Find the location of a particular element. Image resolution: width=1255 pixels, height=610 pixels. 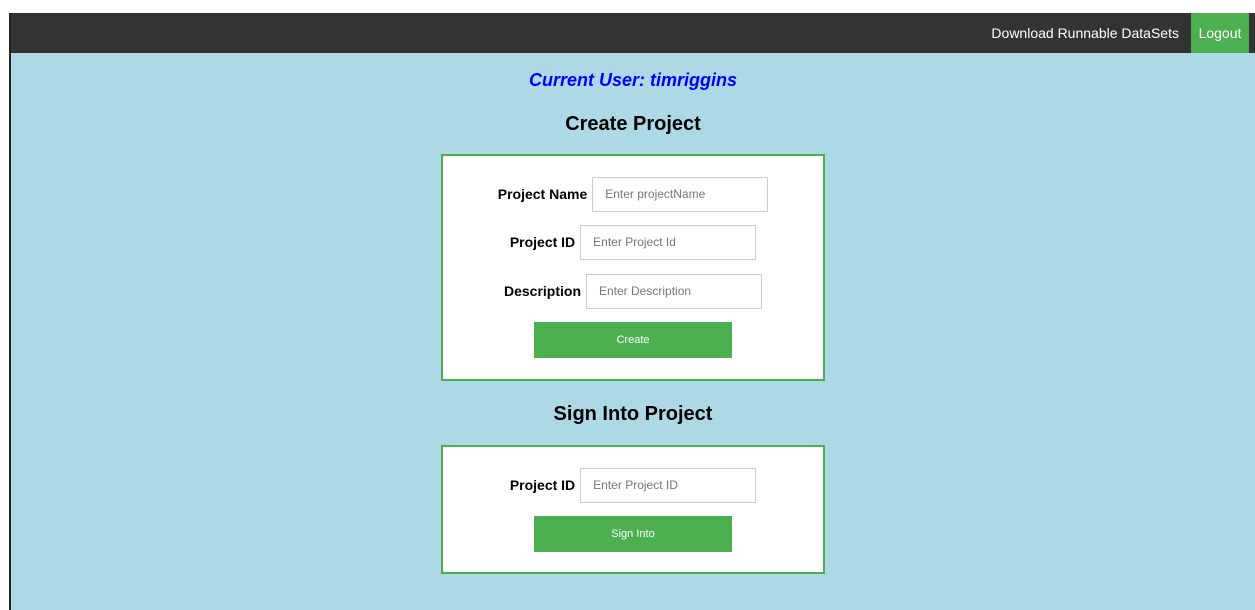

project-name-label: Project Name is located at coordinates (542, 194).